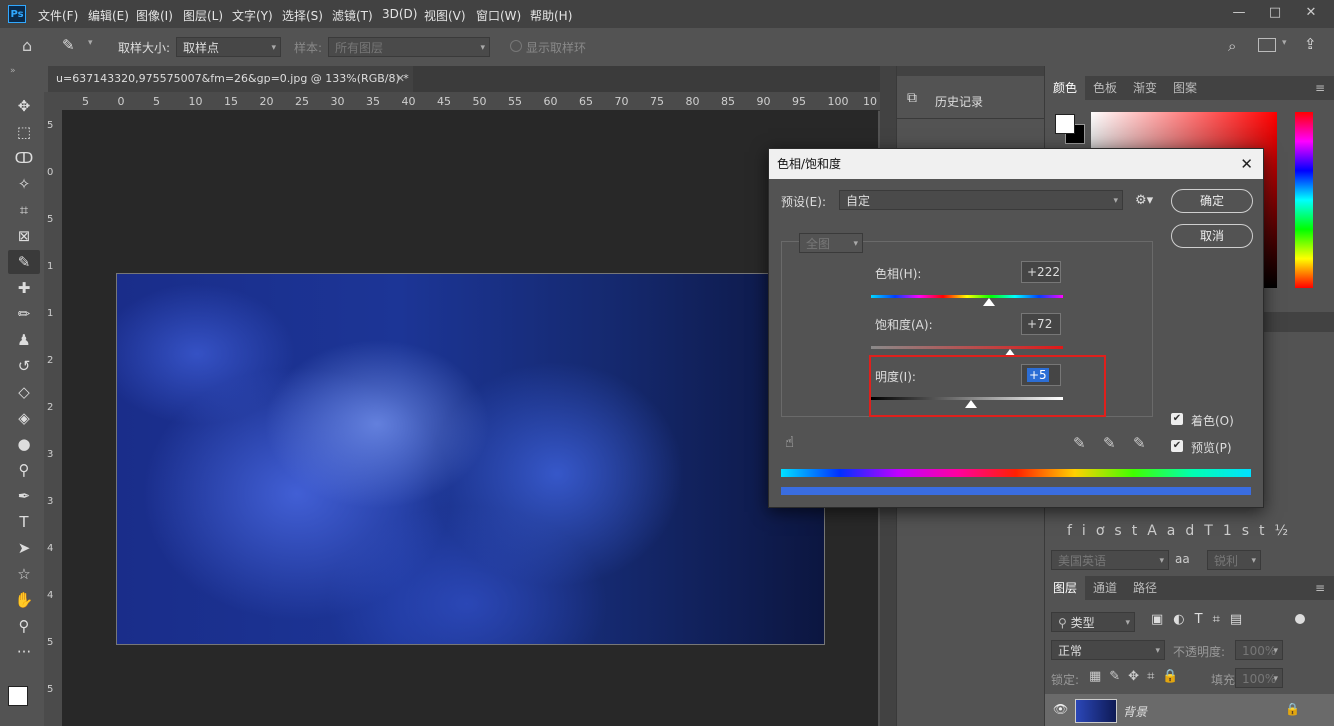 Image resolution: width=1334 pixels, height=726 pixels. I want to click on eraser-tool-icon: ◇, so click(24, 392).